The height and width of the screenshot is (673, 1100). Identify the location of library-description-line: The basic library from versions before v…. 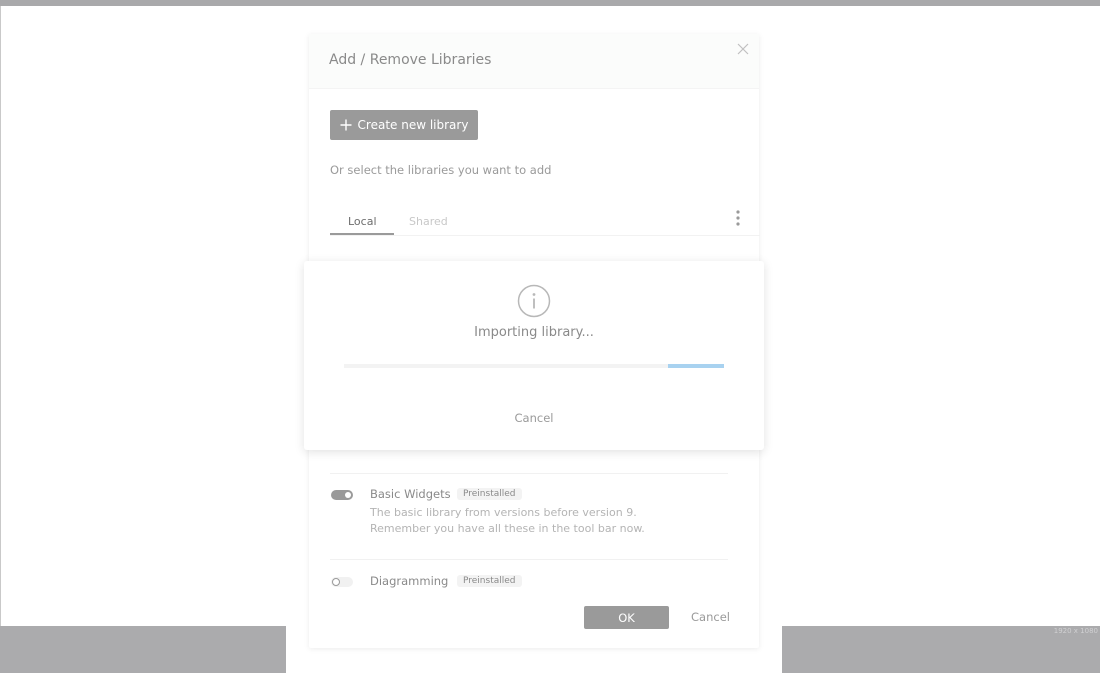
(503, 512).